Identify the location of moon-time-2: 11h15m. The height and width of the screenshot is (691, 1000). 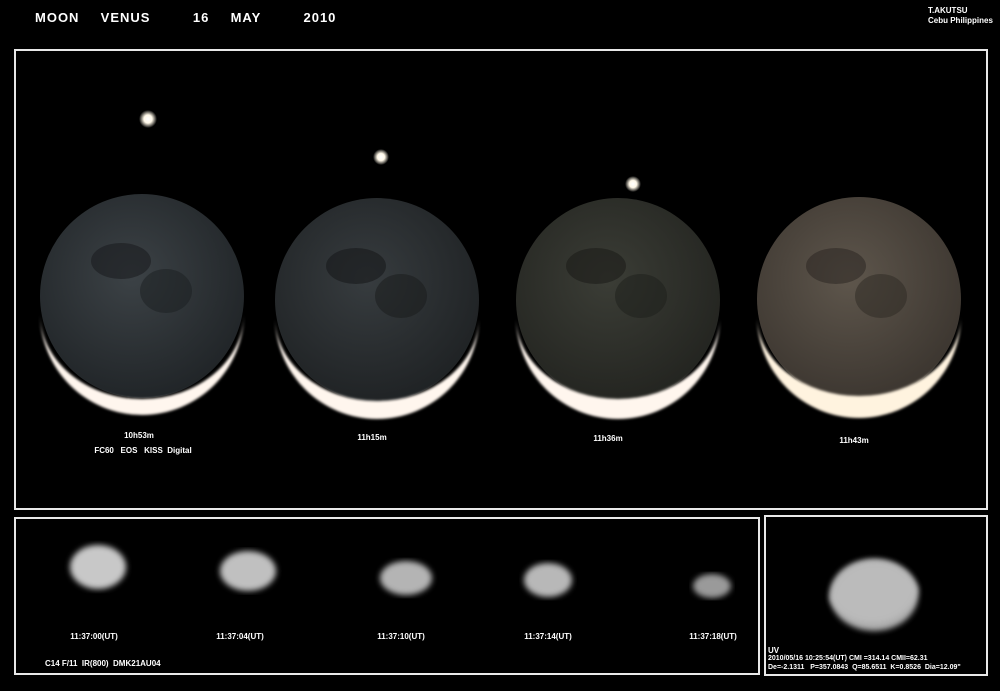
(372, 437).